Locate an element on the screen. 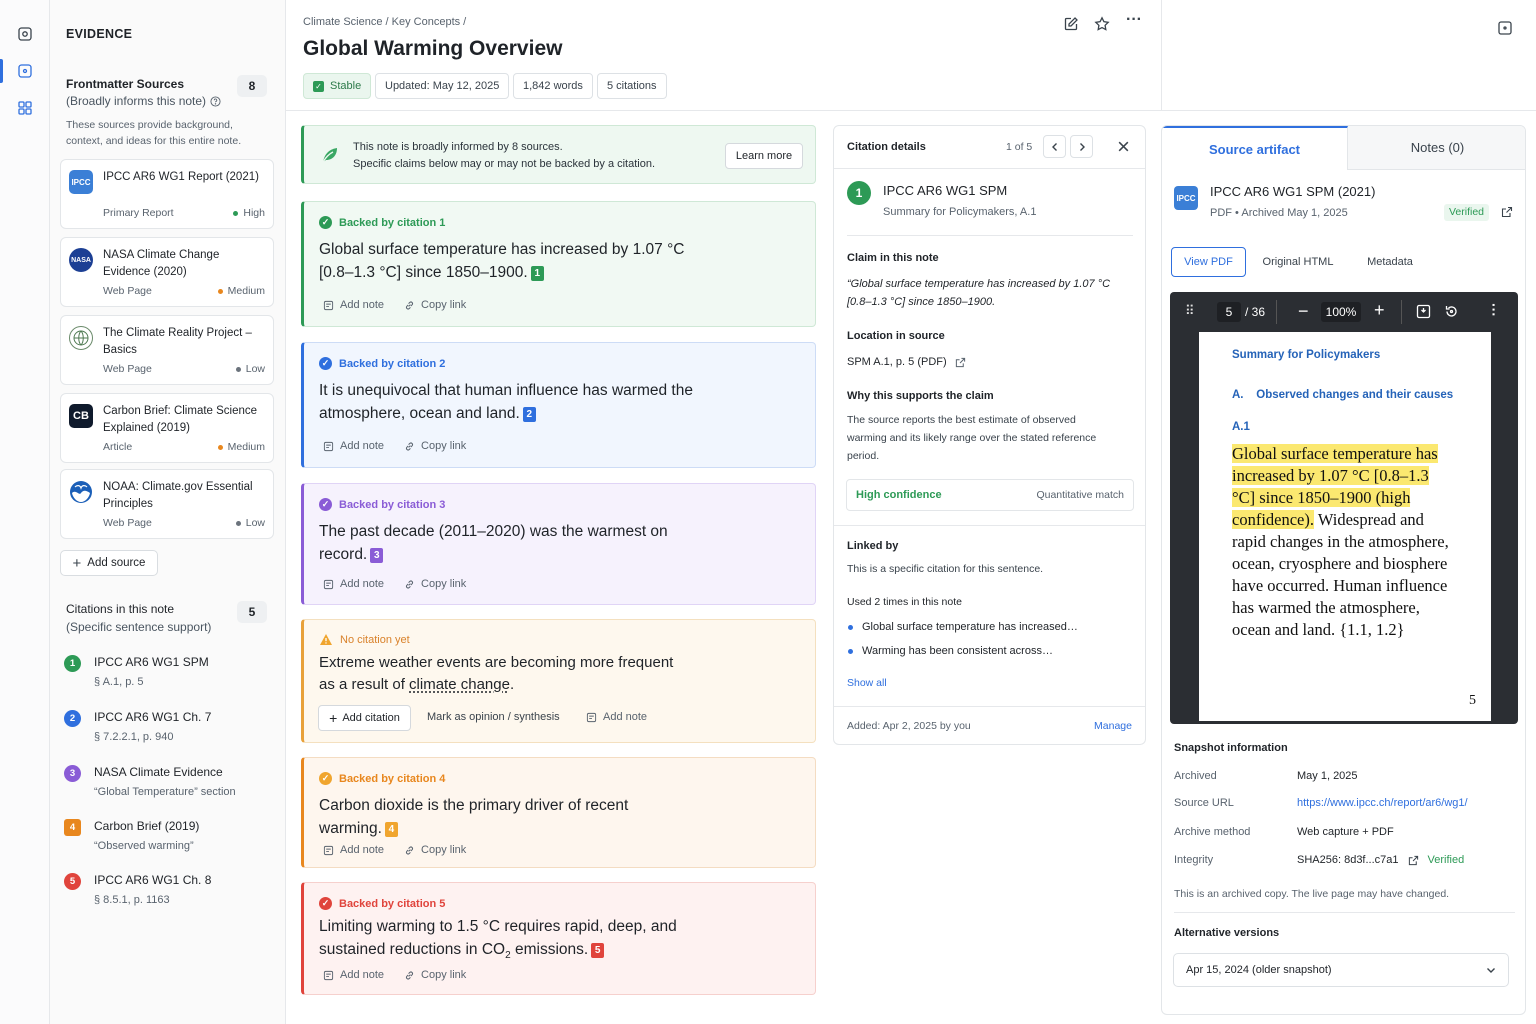  used-count: Used 2 times in this note is located at coordinates (904, 602).